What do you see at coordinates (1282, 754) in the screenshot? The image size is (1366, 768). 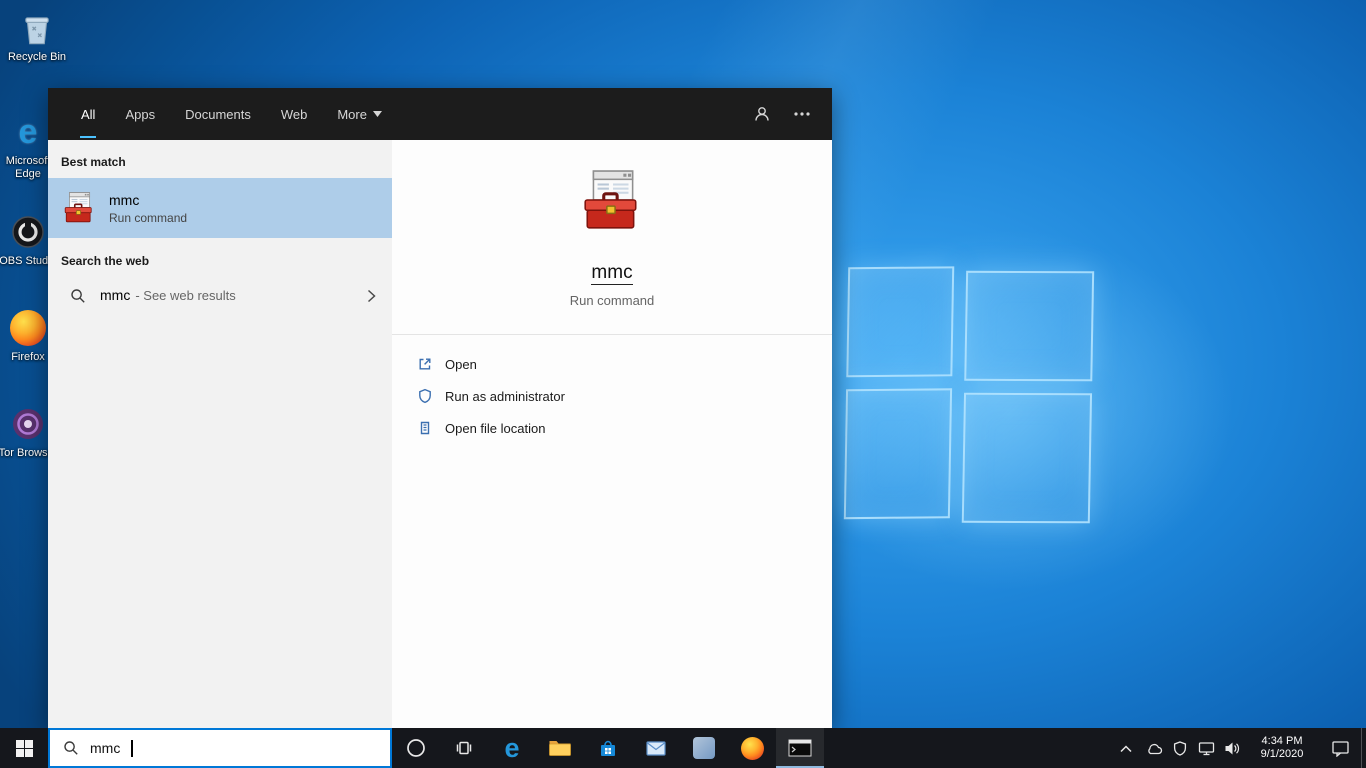 I see `clock-date: 9/1/2020` at bounding box center [1282, 754].